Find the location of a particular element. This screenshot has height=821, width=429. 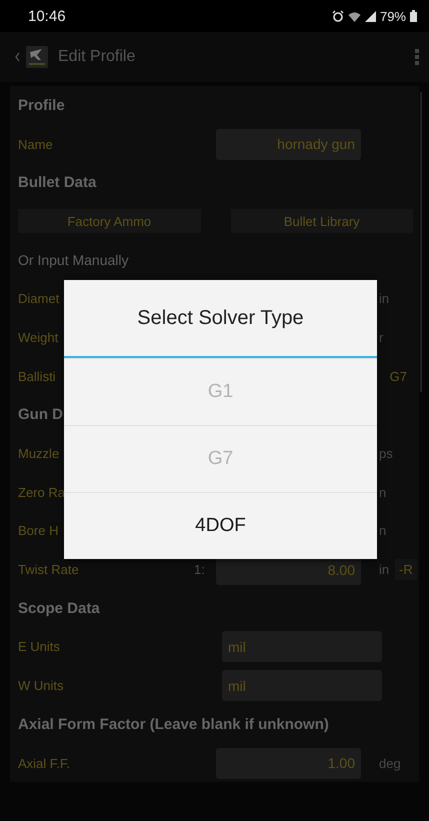

field-label: Ballisti is located at coordinates (37, 376).